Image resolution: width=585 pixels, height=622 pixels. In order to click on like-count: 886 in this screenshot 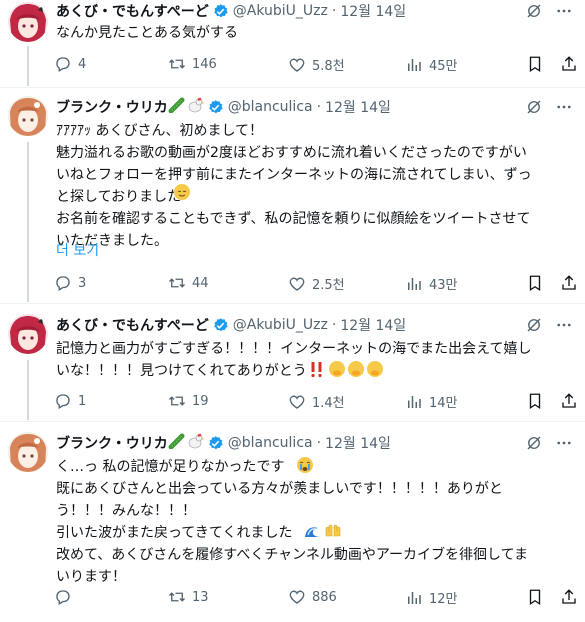, I will do `click(324, 597)`.